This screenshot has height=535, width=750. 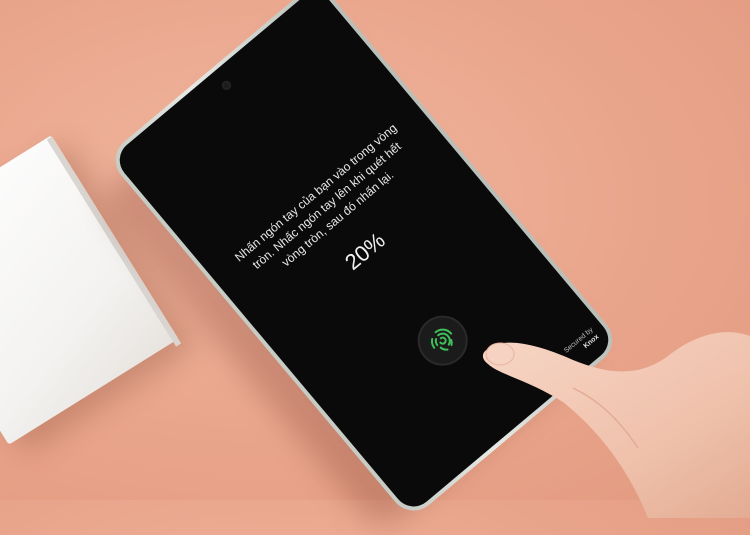 I want to click on front-camera, so click(x=226, y=85).